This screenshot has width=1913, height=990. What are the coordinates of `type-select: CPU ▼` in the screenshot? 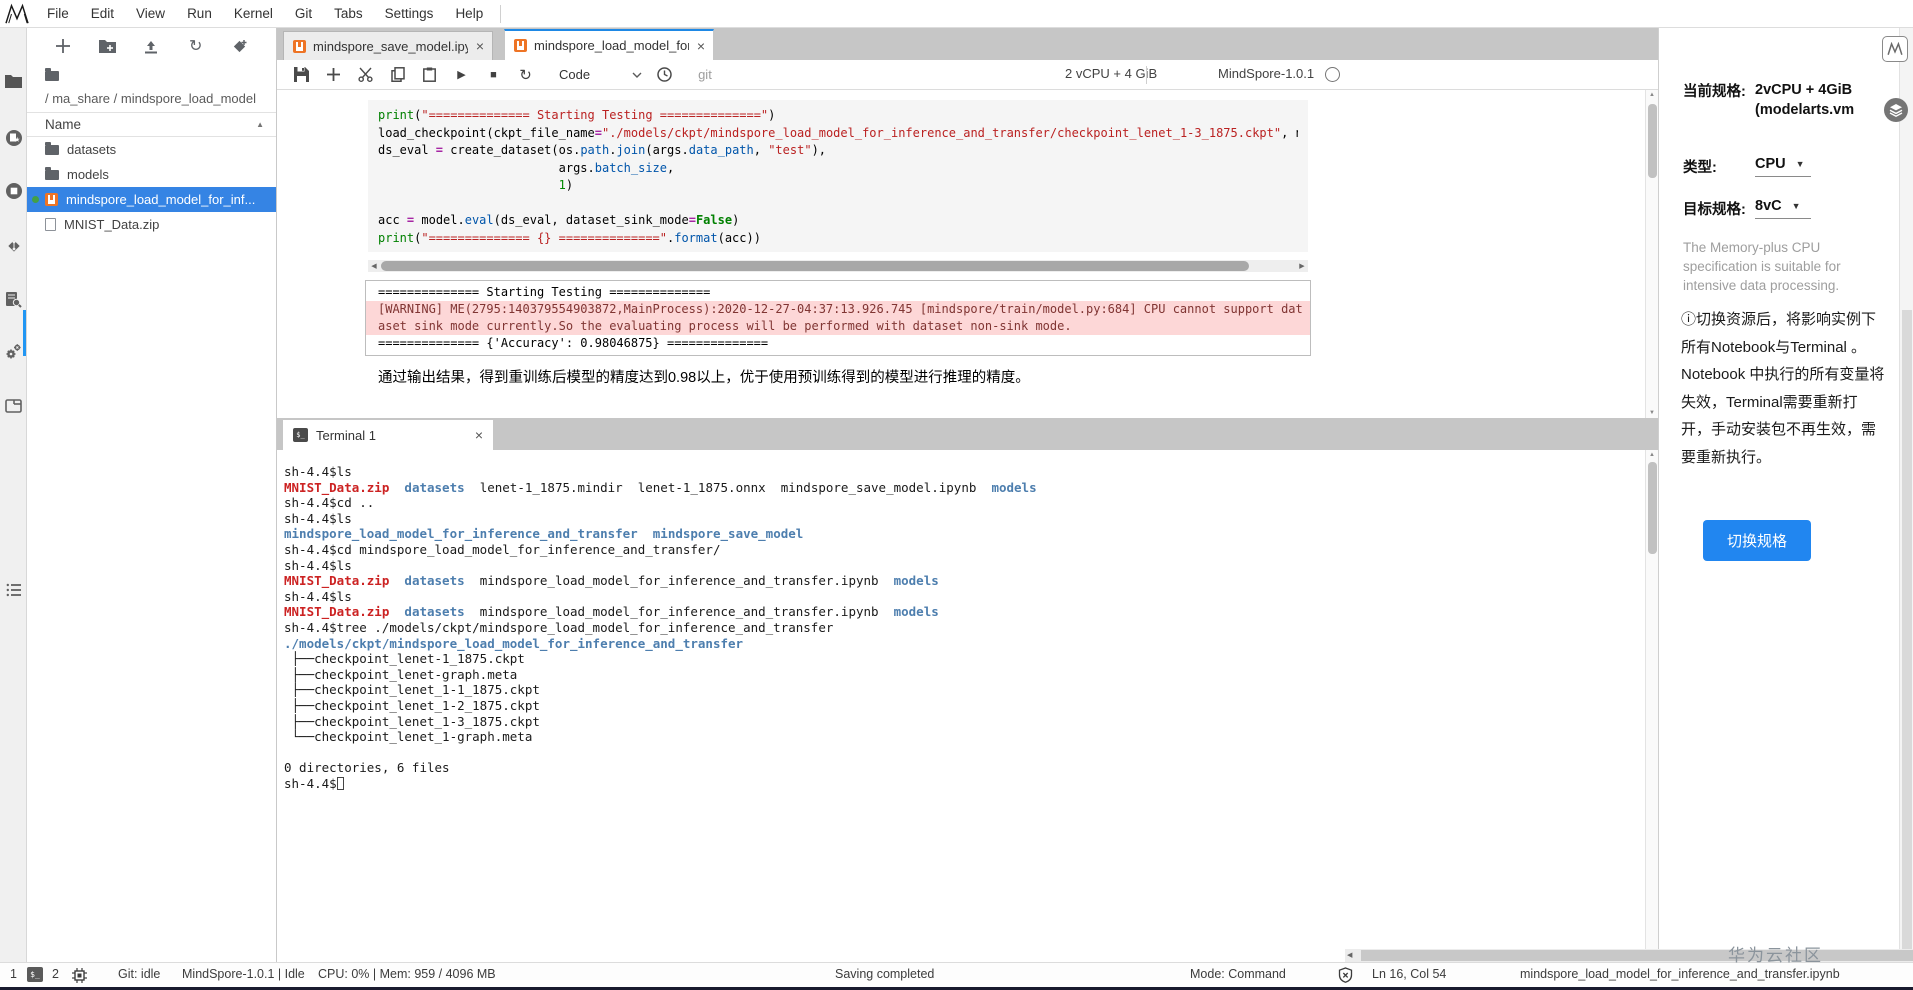 It's located at (1783, 166).